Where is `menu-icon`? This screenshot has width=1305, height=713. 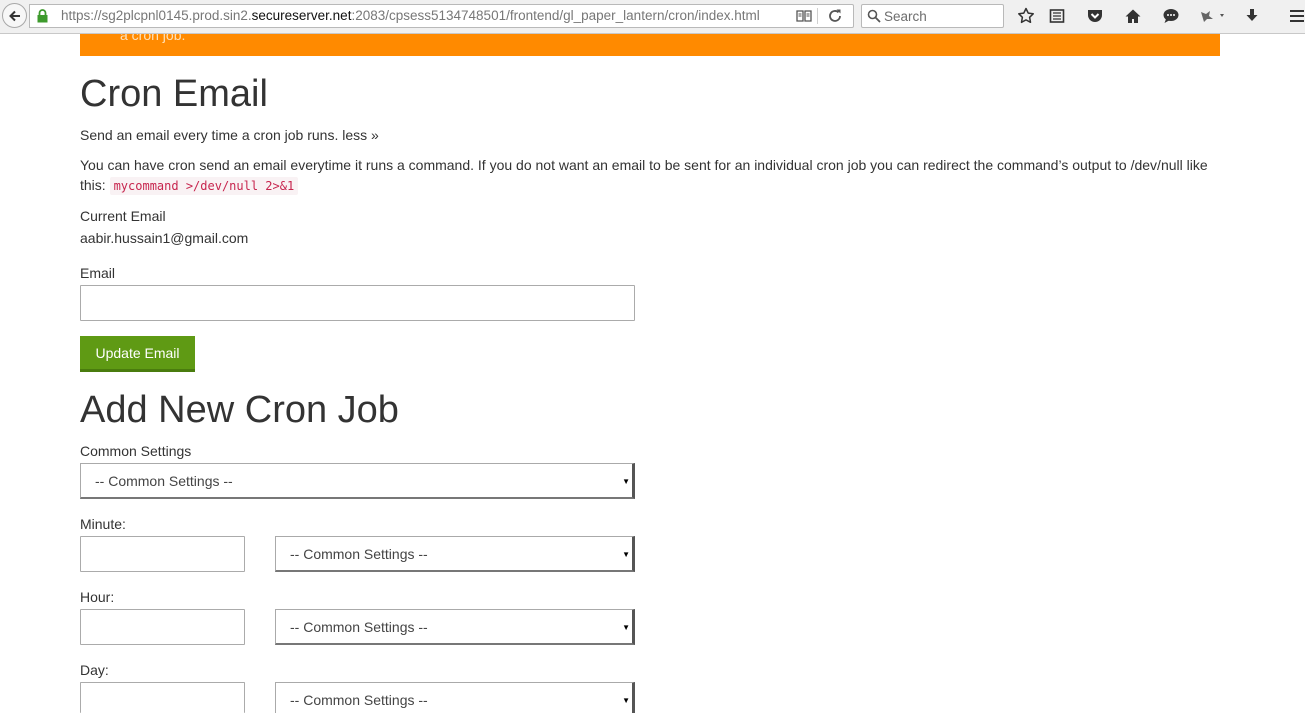
menu-icon is located at coordinates (1297, 16).